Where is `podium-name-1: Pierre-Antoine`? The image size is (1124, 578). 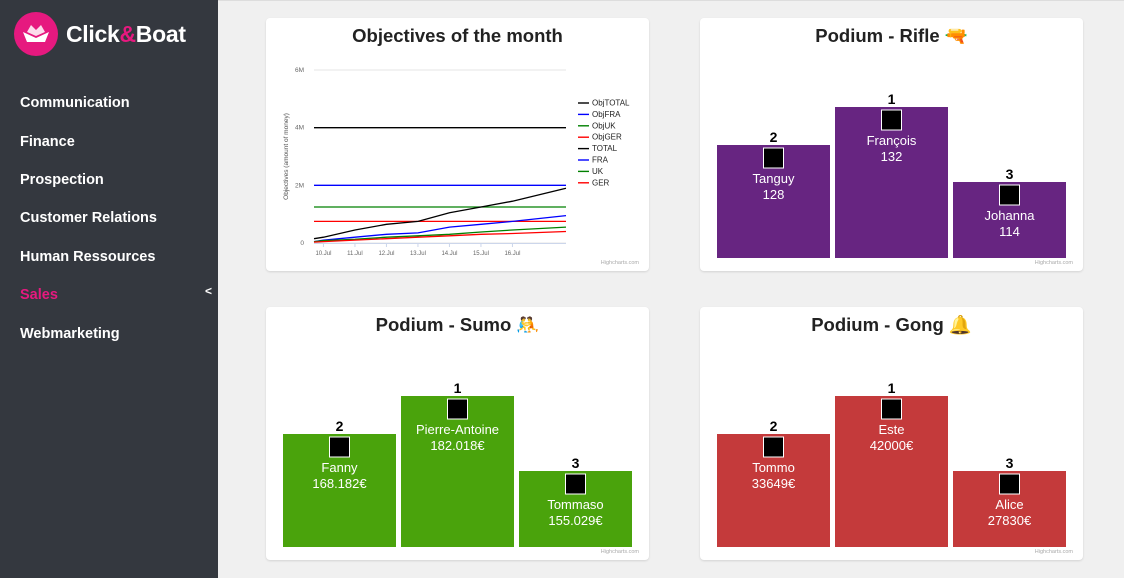 podium-name-1: Pierre-Antoine is located at coordinates (457, 429).